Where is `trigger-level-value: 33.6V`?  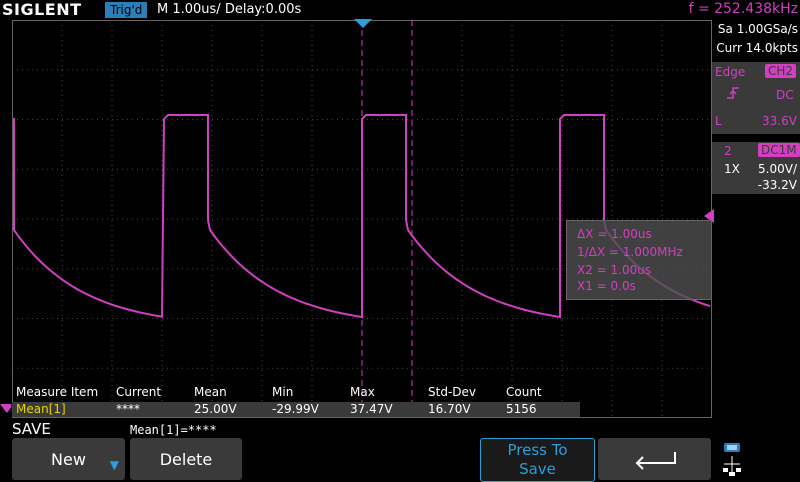 trigger-level-value: 33.6V is located at coordinates (779, 121).